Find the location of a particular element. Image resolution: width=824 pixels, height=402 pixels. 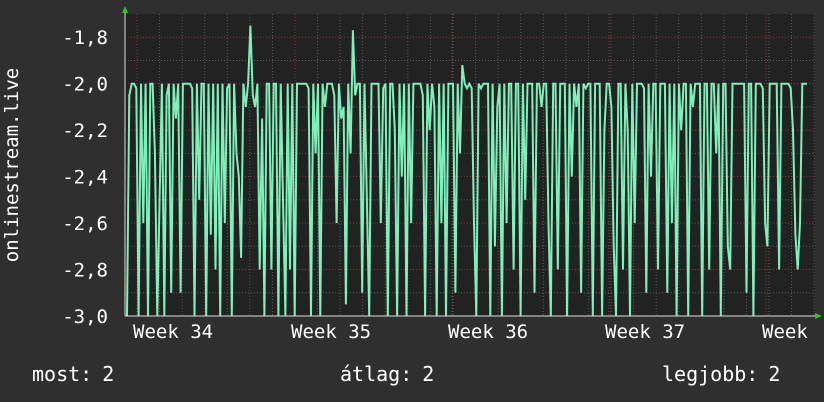

y-tick-label: -3,0 is located at coordinates (85, 317).